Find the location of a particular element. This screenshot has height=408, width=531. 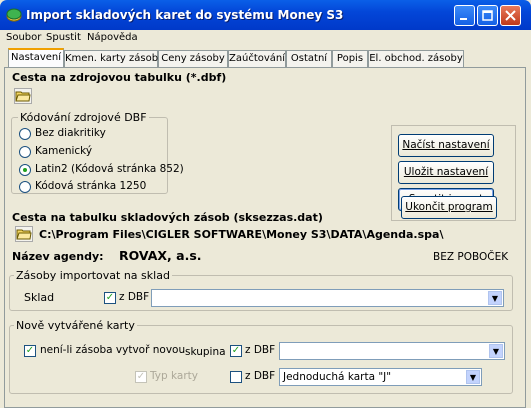

card-type-select: Jednoduchá karta "J" ▼ is located at coordinates (380, 377).